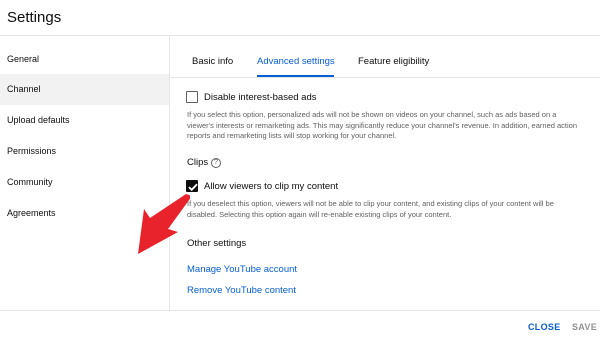  Describe the element at coordinates (217, 243) in the screenshot. I see `other-settings-heading: Other settings` at that location.